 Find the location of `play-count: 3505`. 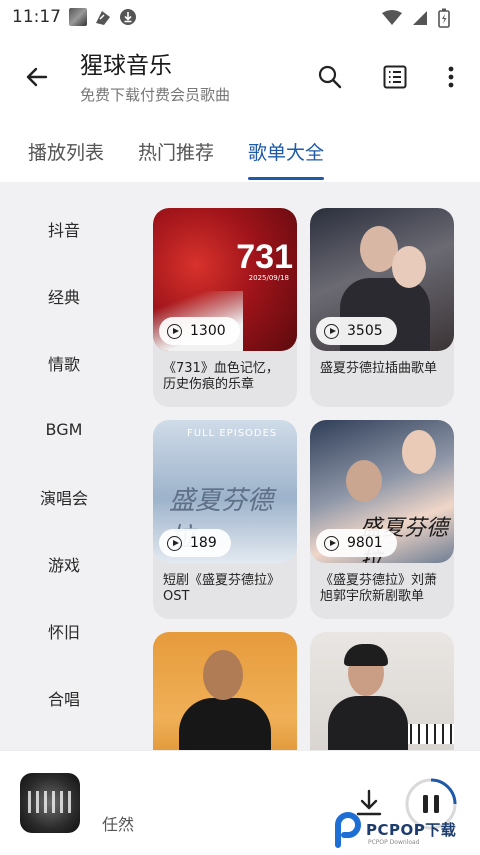

play-count: 3505 is located at coordinates (365, 331).